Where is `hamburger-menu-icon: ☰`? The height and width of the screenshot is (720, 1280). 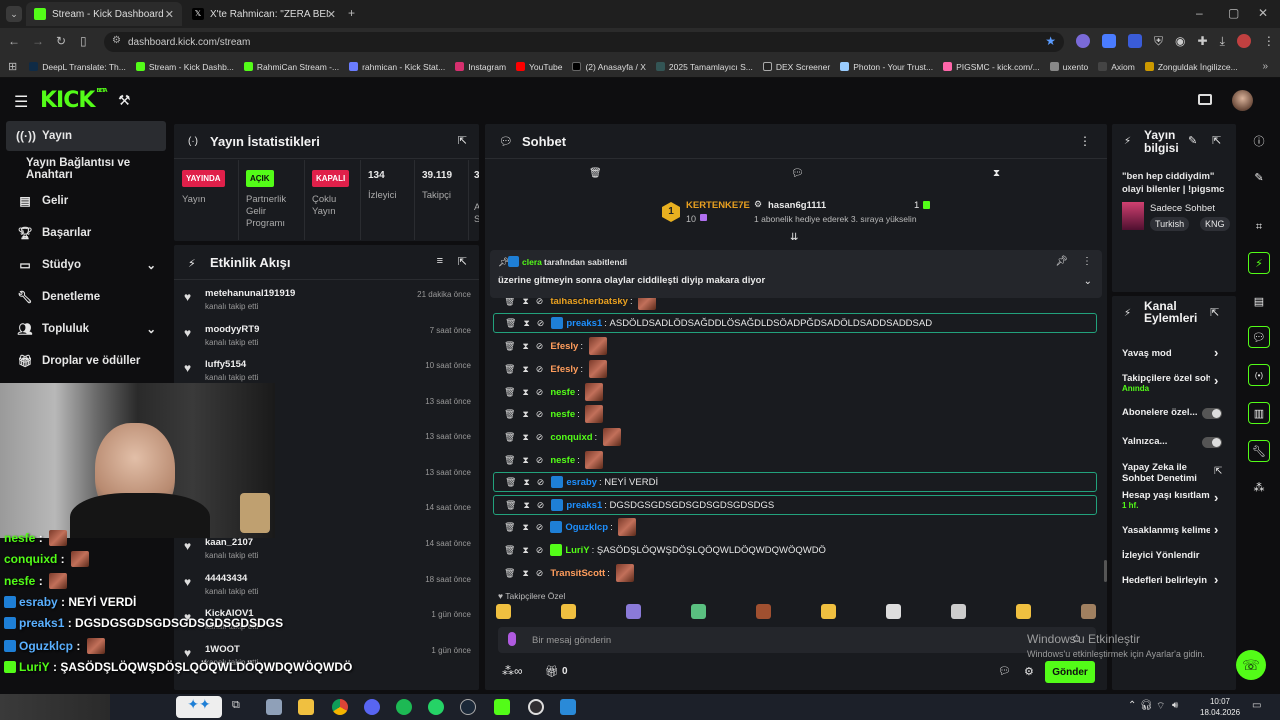
hamburger-menu-icon: ☰ is located at coordinates (21, 102).